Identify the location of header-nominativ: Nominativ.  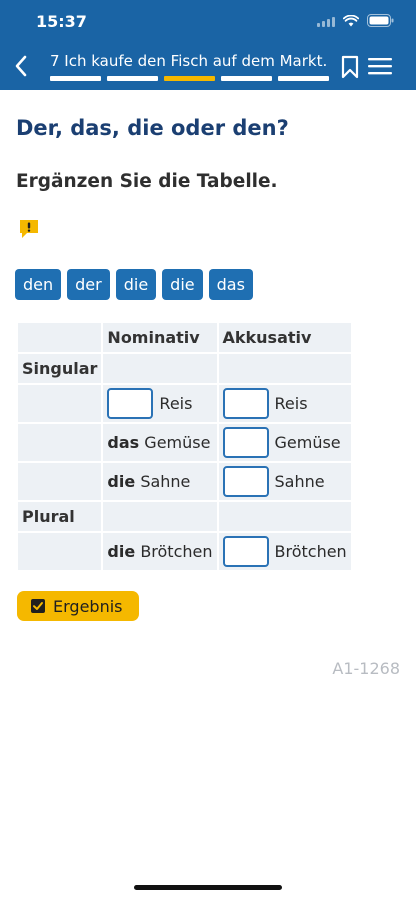
(160, 337).